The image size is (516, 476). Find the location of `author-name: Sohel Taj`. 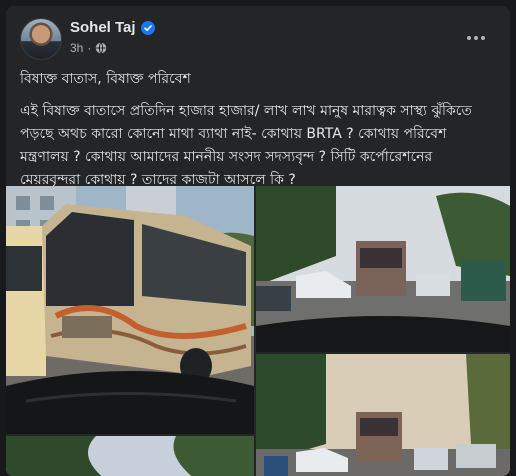

author-name: Sohel Taj is located at coordinates (103, 27).